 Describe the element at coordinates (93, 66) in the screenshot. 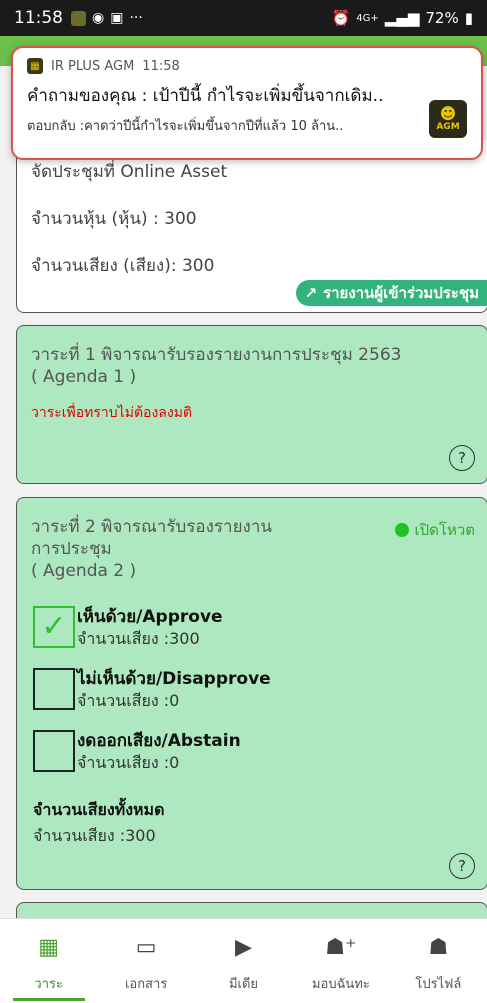

I see `notification-app-name: IR PLUS AGM` at that location.